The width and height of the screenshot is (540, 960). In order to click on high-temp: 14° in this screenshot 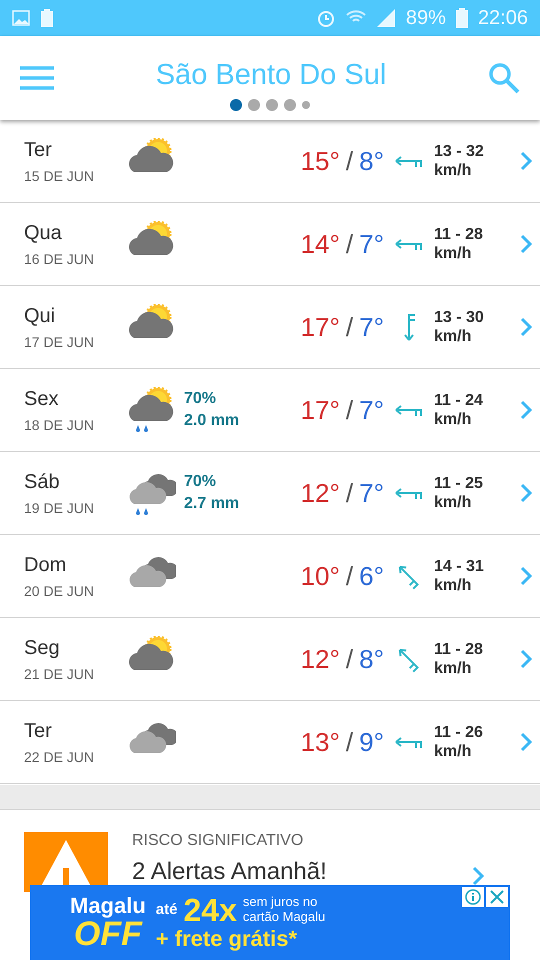, I will do `click(320, 244)`.